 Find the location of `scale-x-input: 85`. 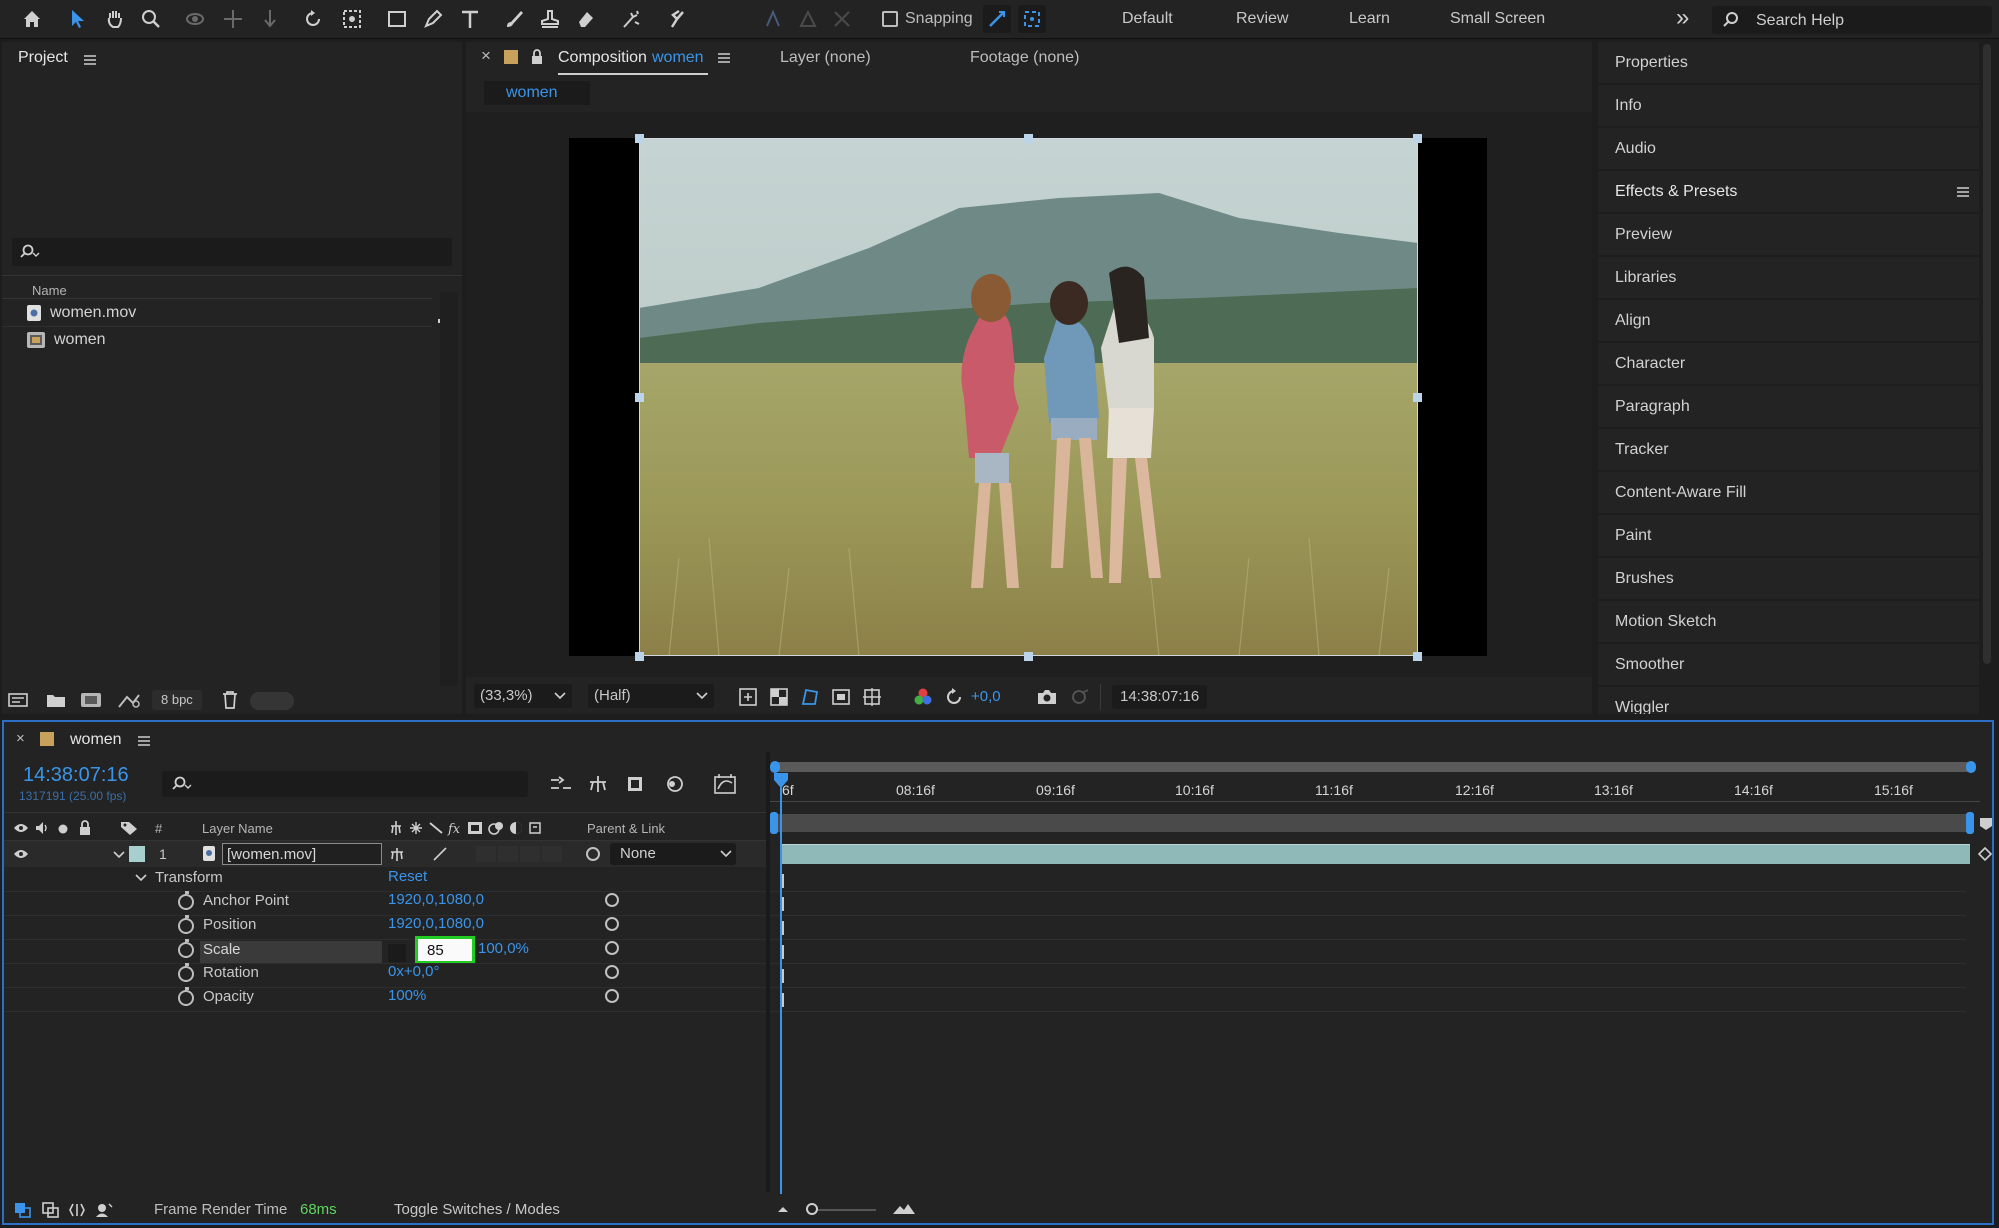

scale-x-input: 85 is located at coordinates (445, 950).